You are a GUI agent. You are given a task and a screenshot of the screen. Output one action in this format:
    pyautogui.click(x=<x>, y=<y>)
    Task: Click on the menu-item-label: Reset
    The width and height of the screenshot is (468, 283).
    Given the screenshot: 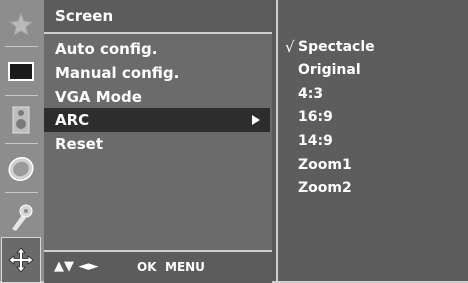 What is the action you would take?
    pyautogui.click(x=79, y=144)
    